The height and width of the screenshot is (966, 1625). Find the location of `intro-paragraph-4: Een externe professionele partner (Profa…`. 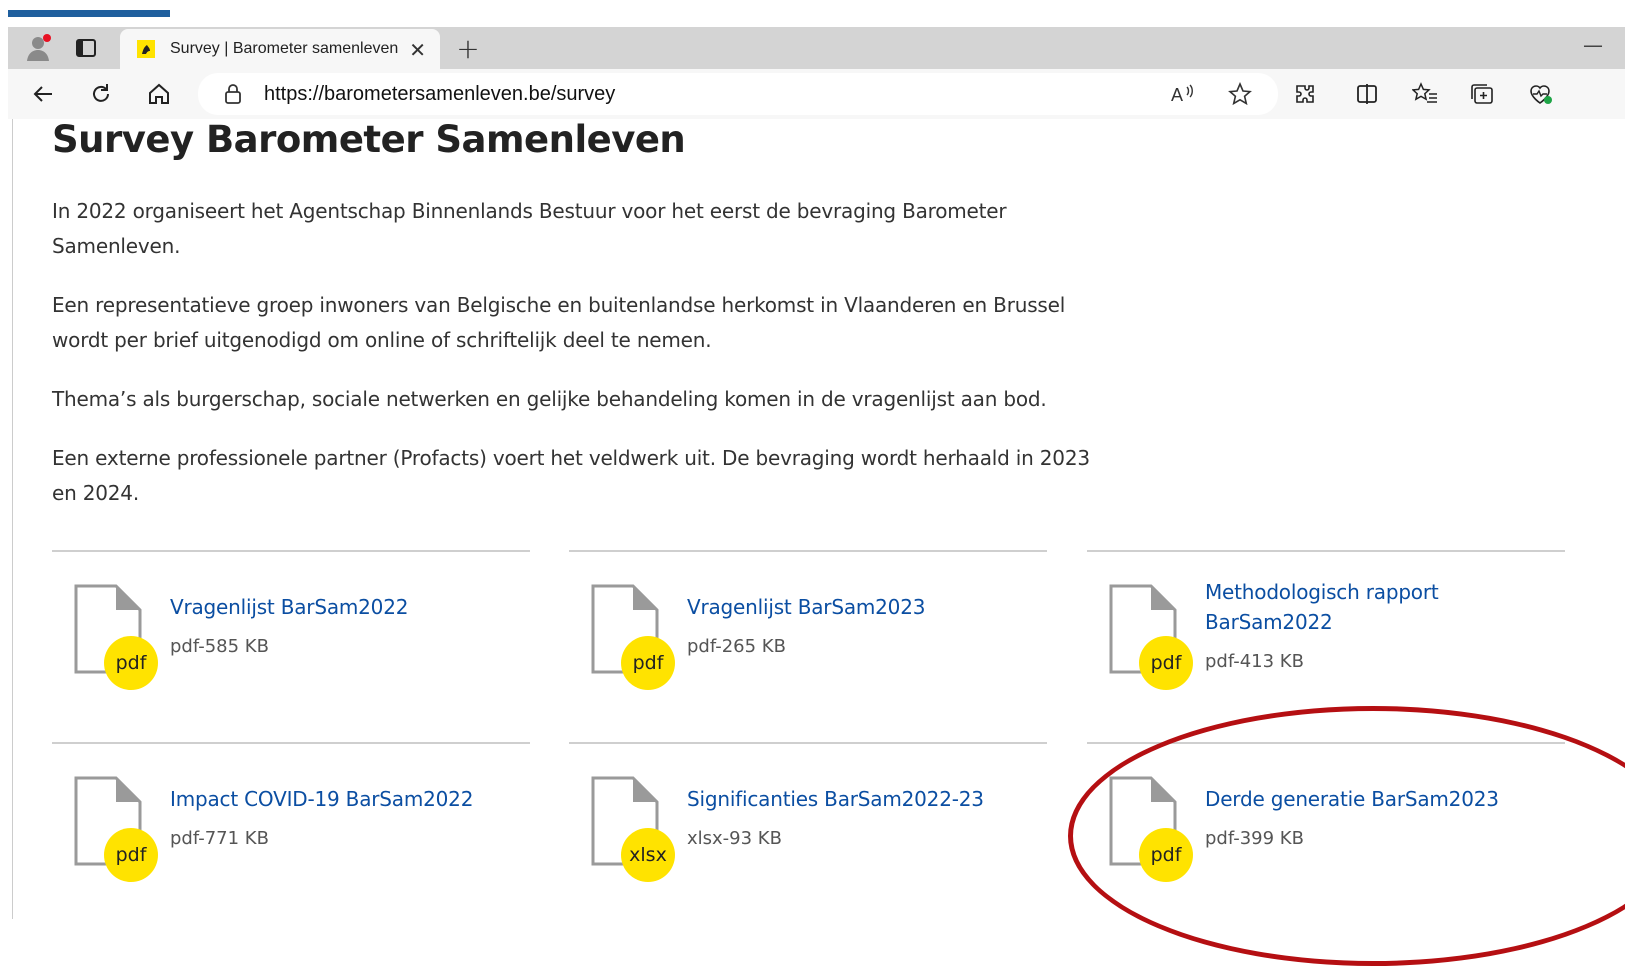

intro-paragraph-4: Een externe professionele partner (Profa… is located at coordinates (571, 475).